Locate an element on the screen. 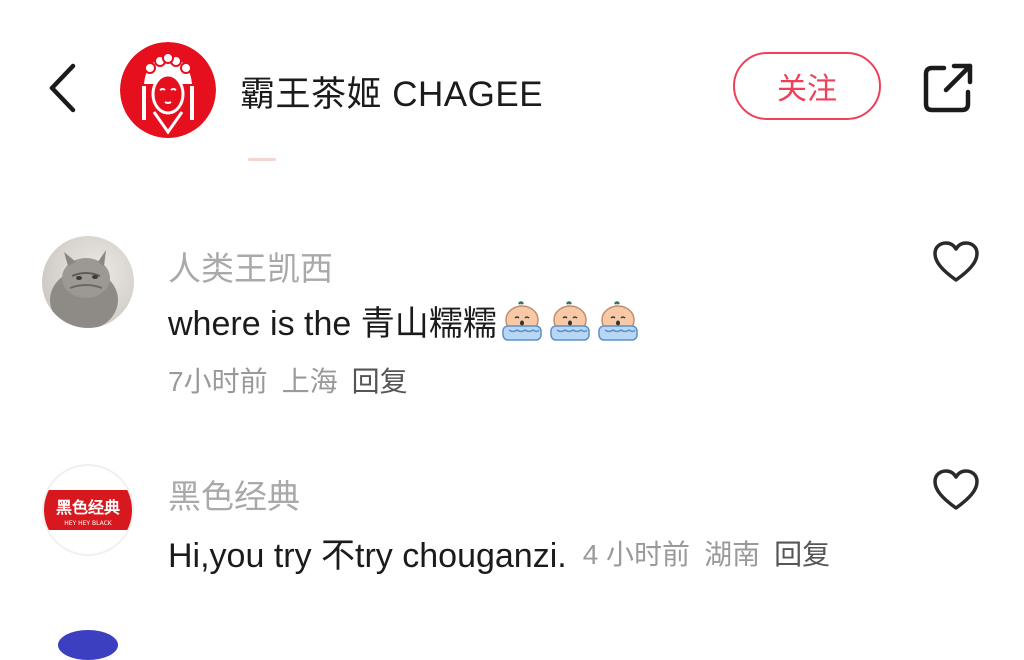  divider is located at coordinates (262, 159).